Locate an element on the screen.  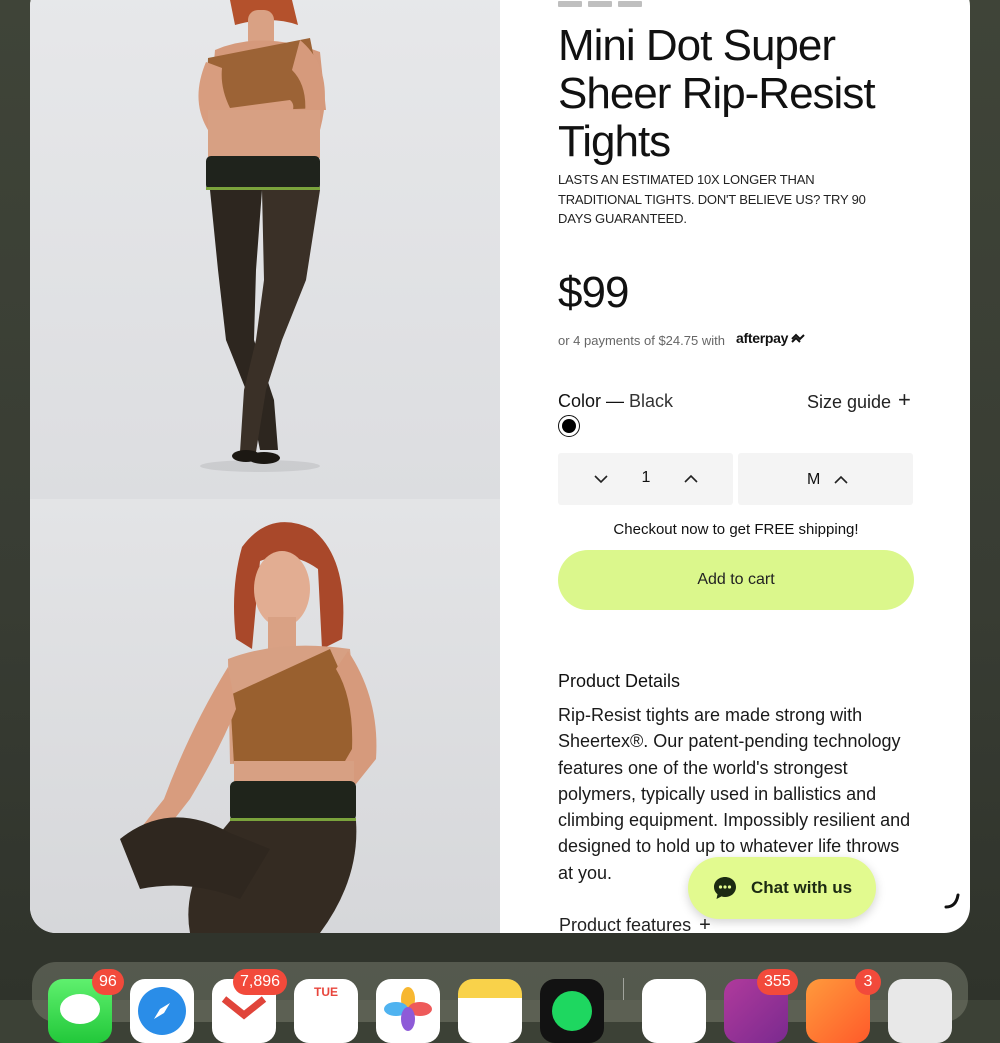
installments-text: or 4 payments of $24.75 with is located at coordinates (641, 340).